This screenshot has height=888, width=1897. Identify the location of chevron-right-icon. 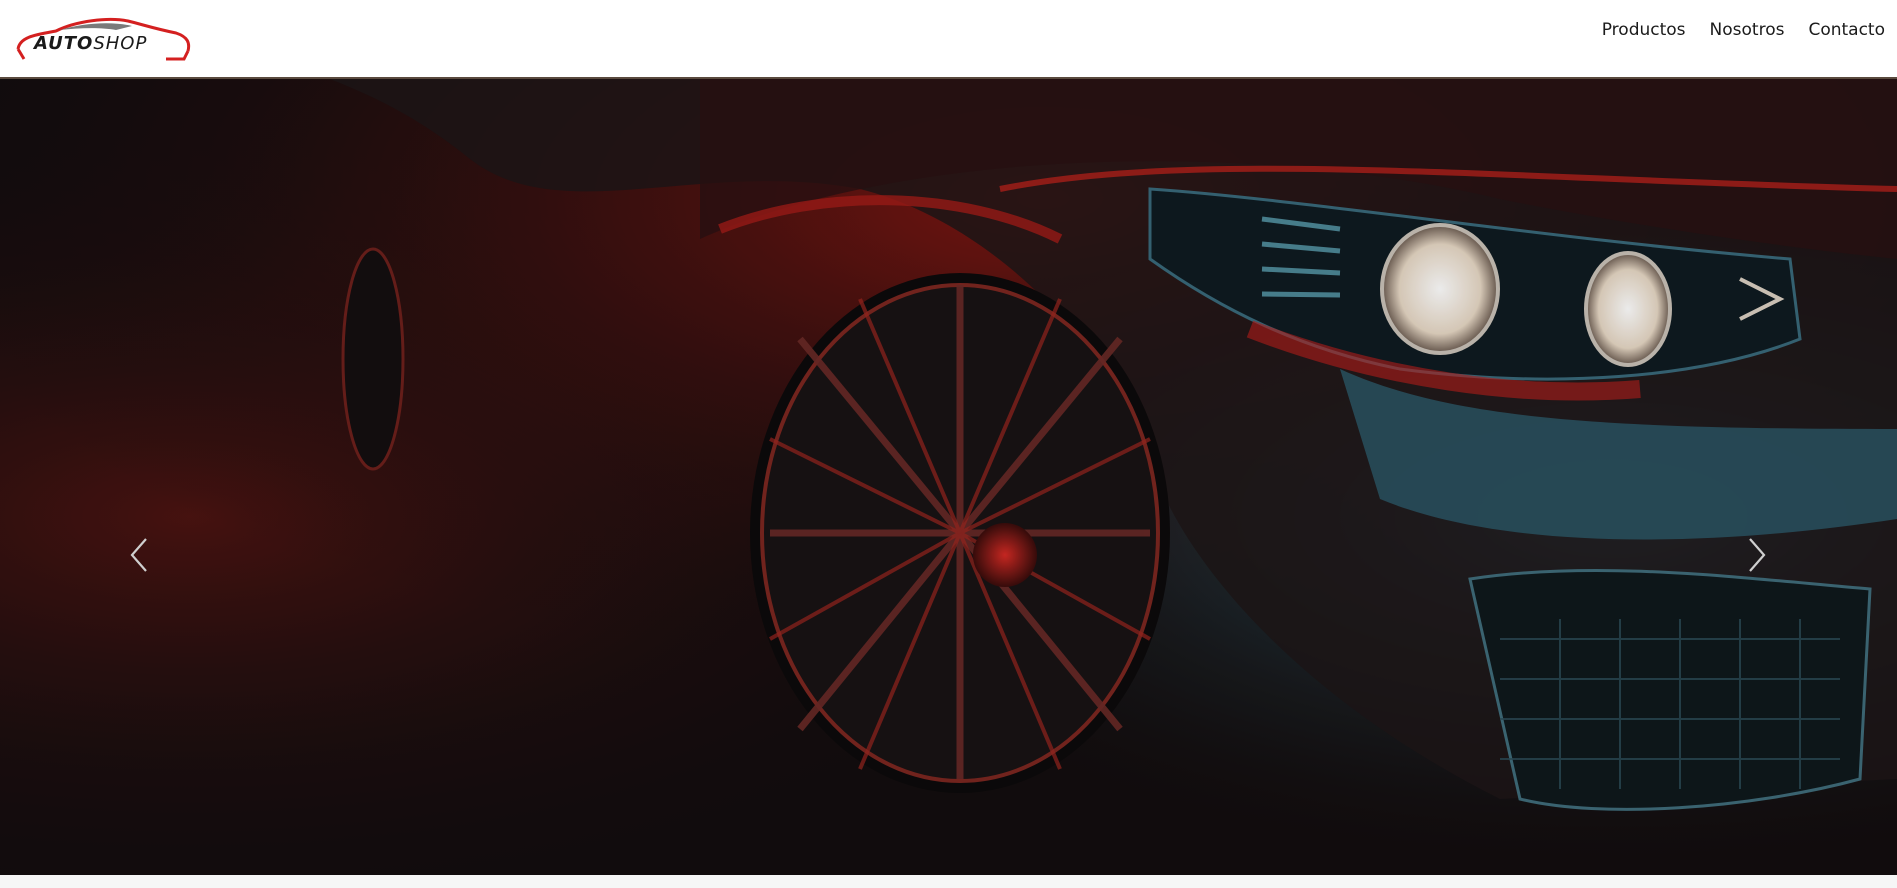
(1757, 555).